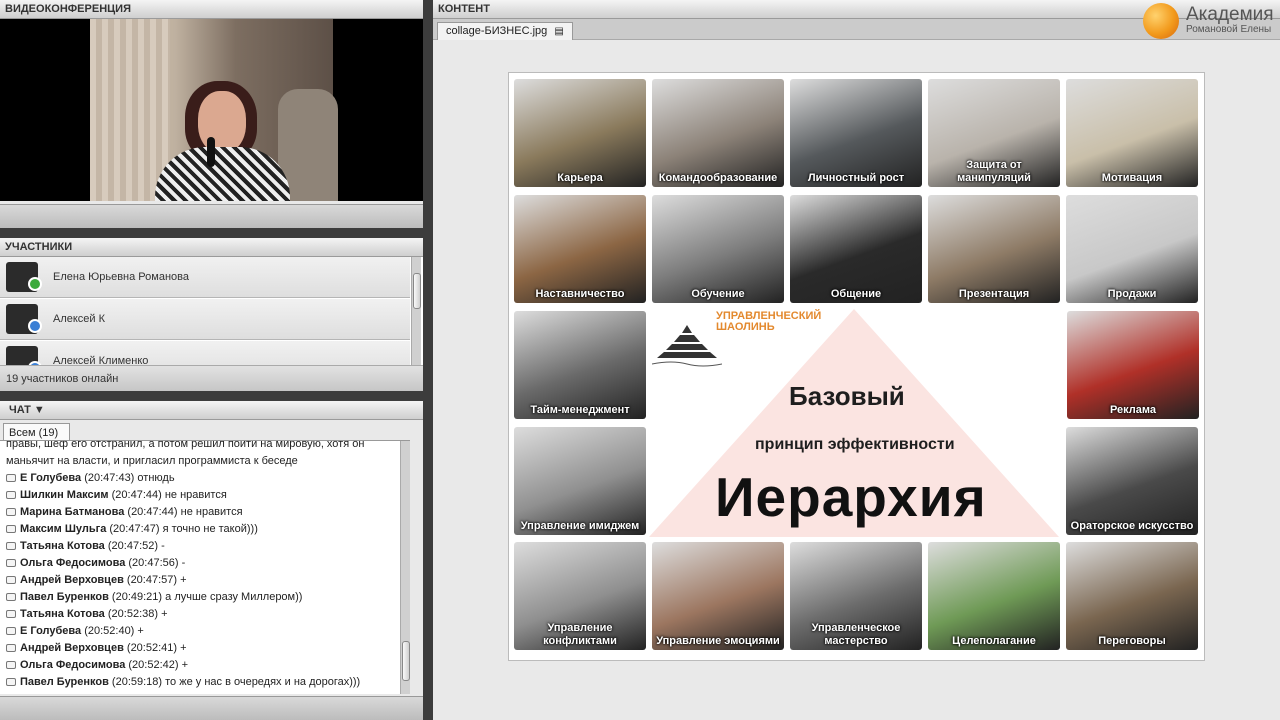 The width and height of the screenshot is (1280, 720). Describe the element at coordinates (847, 396) in the screenshot. I see `slide-title-line1: Базовый` at that location.